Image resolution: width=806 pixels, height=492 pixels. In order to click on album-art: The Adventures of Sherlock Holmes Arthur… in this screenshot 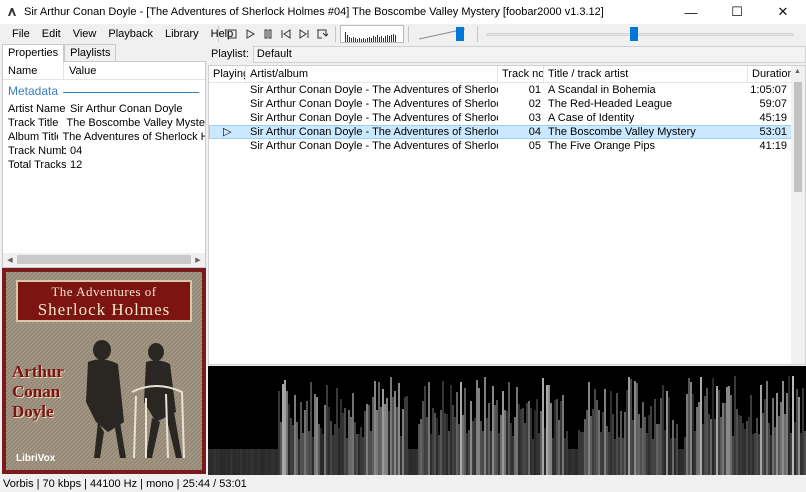, I will do `click(104, 371)`.